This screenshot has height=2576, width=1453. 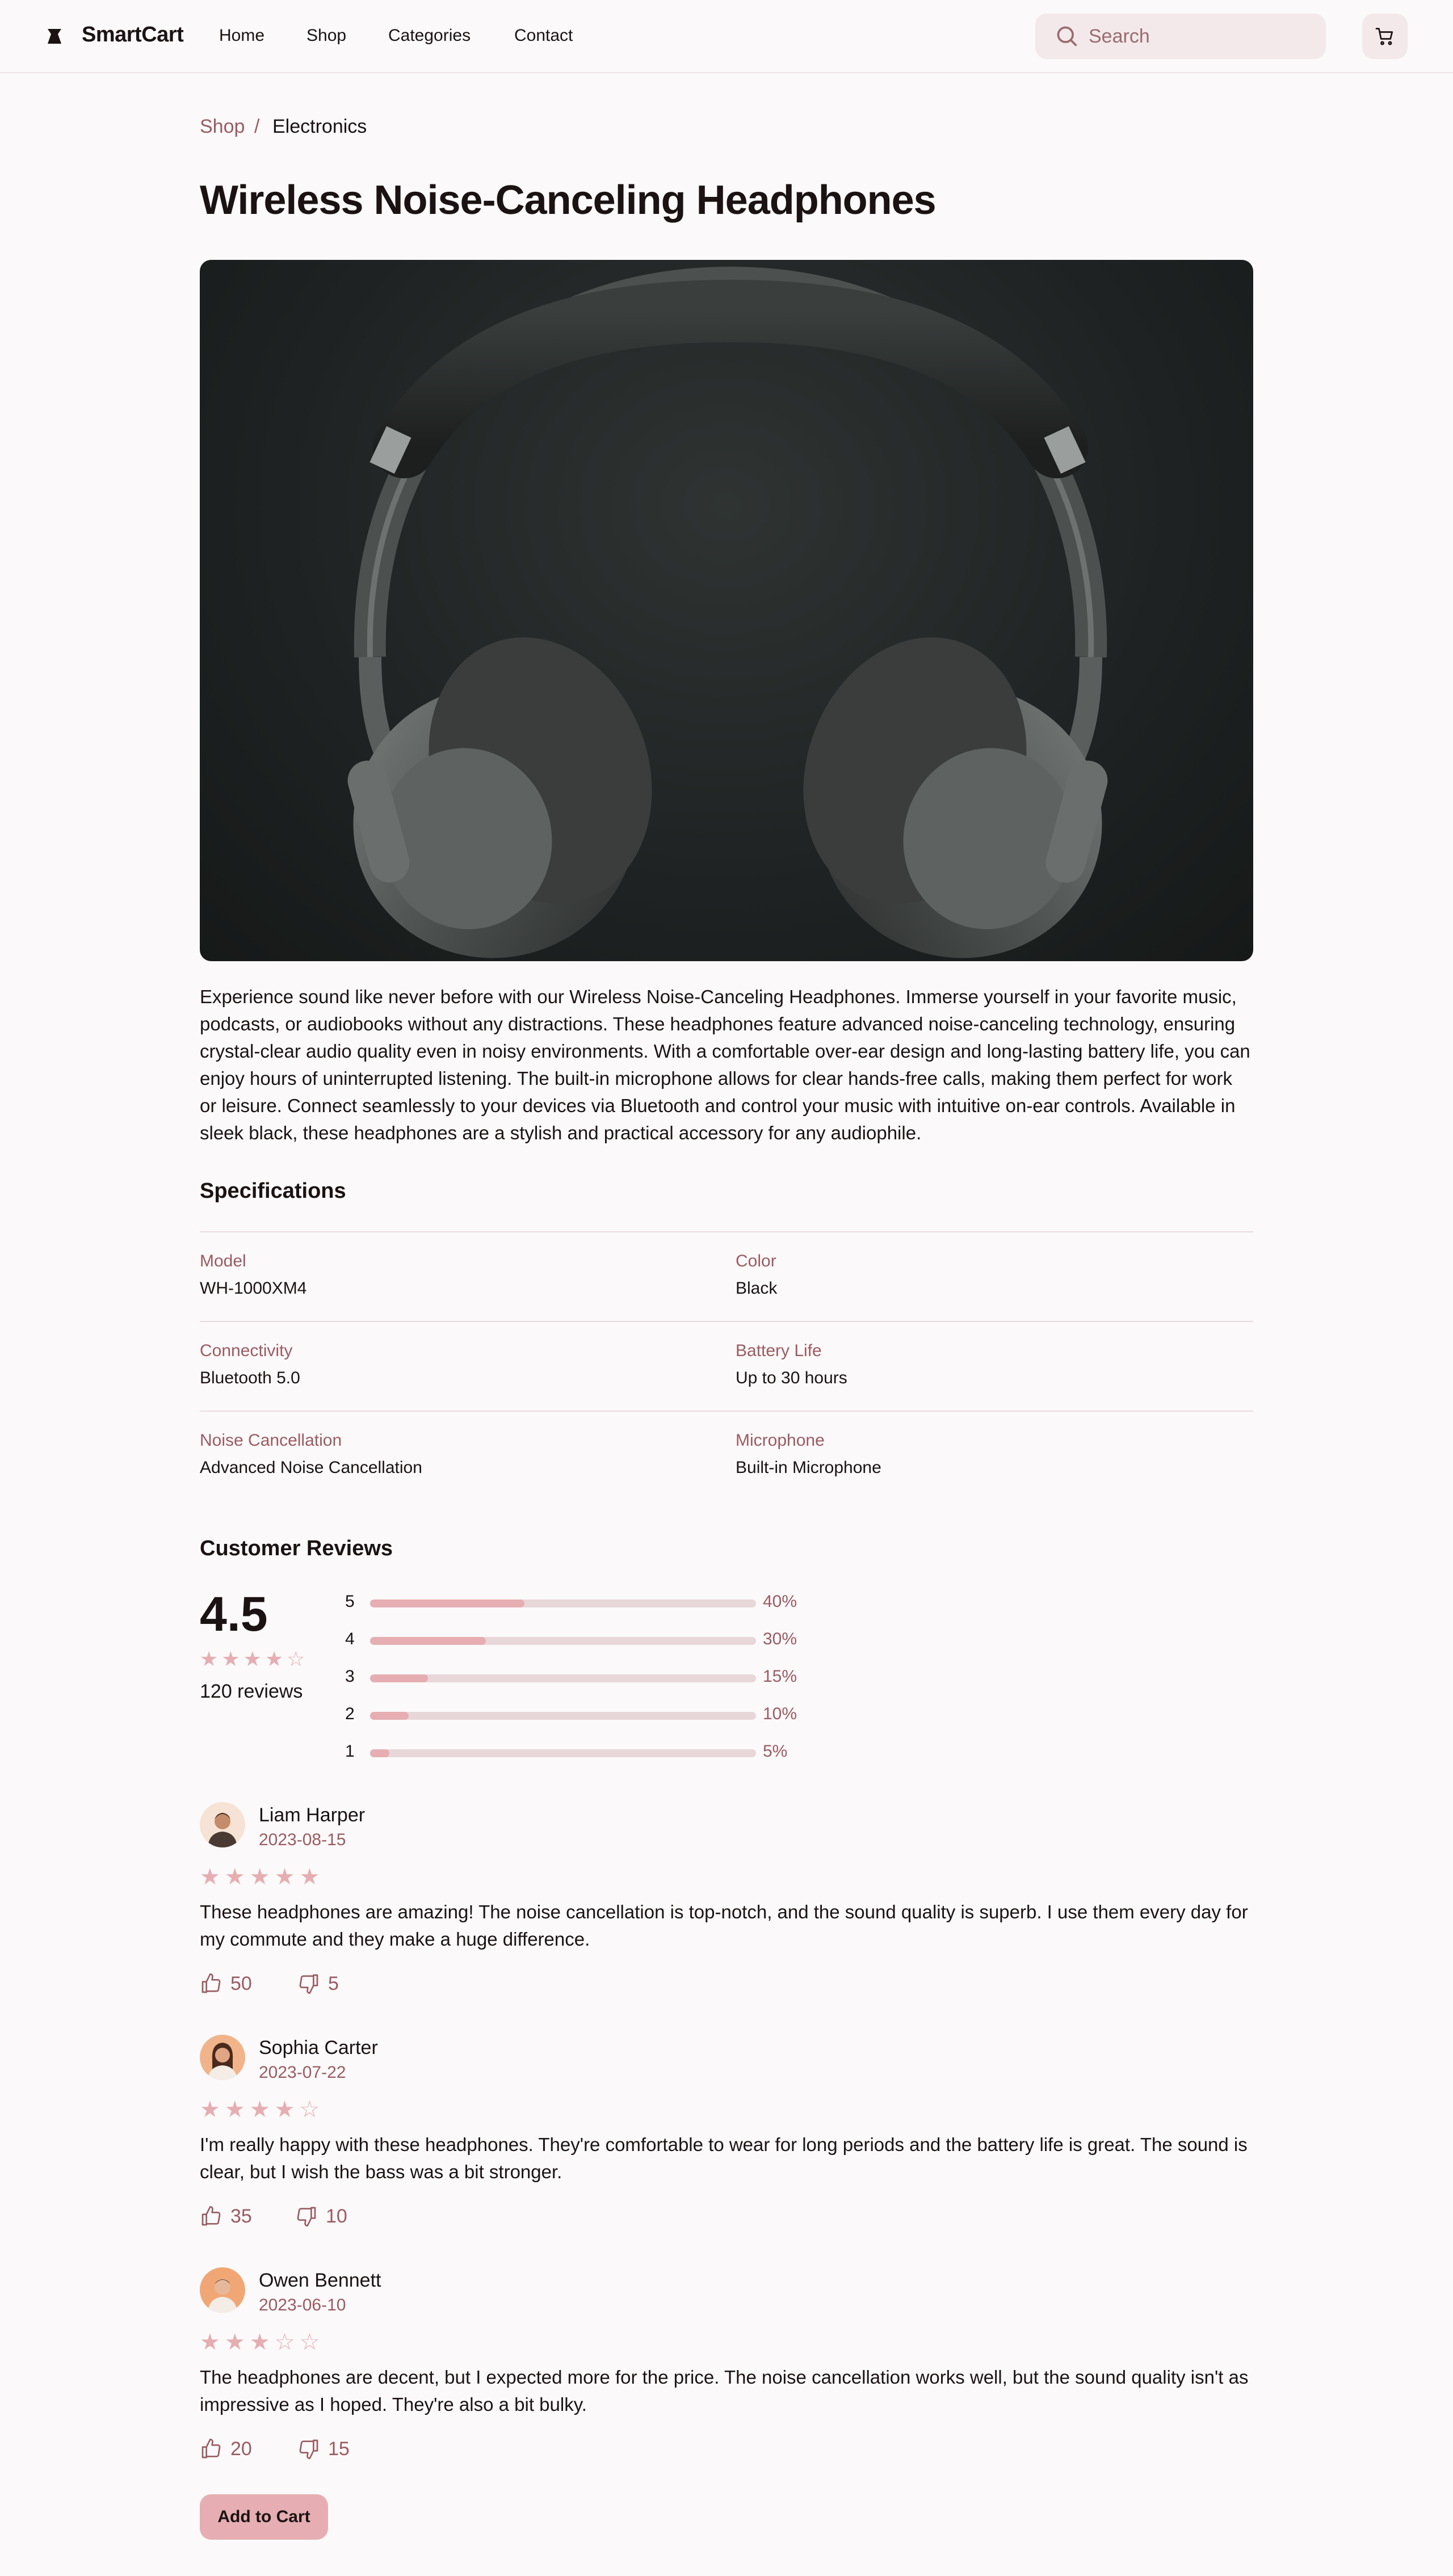 What do you see at coordinates (1200, 36) in the screenshot?
I see `search-input` at bounding box center [1200, 36].